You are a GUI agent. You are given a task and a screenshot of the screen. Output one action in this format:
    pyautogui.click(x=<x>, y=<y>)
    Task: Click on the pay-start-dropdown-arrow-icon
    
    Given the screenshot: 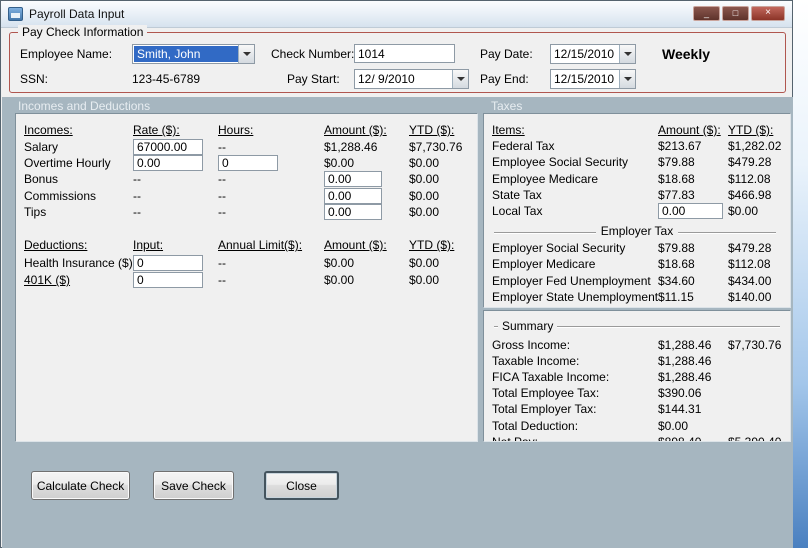 What is the action you would take?
    pyautogui.click(x=460, y=79)
    